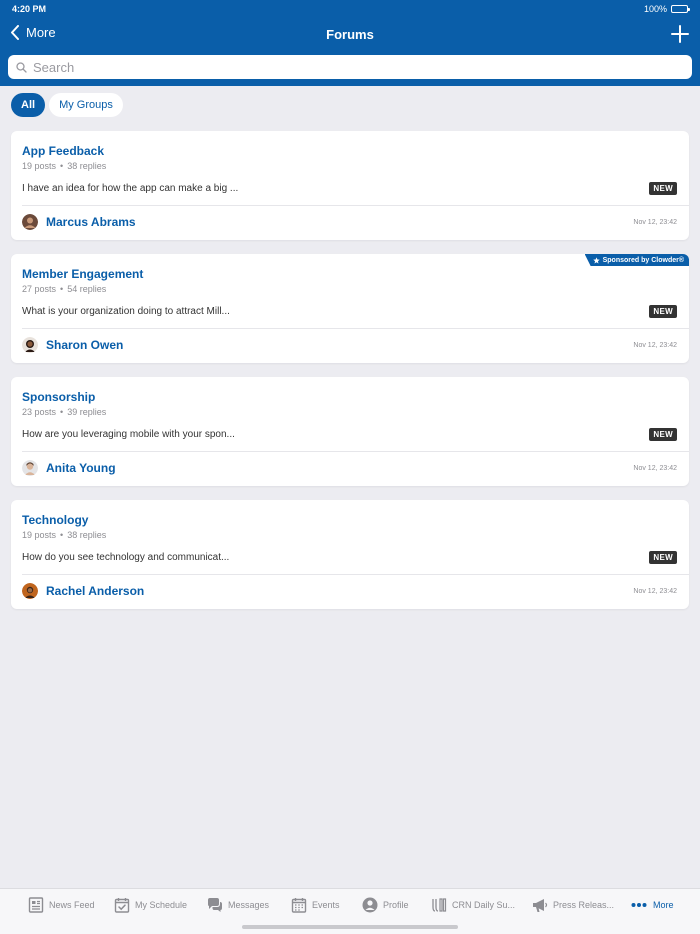 The height and width of the screenshot is (934, 700). I want to click on tab-events: Events, so click(315, 905).